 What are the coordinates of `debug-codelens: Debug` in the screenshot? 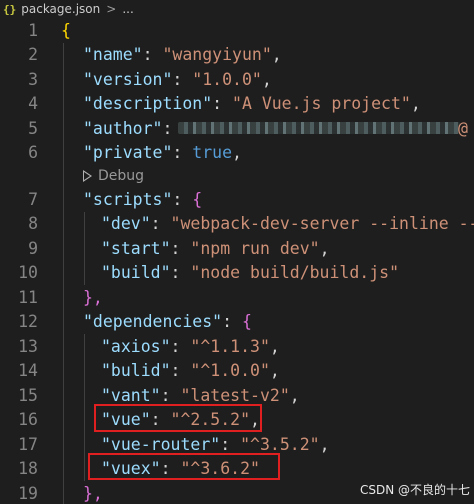 It's located at (113, 176).